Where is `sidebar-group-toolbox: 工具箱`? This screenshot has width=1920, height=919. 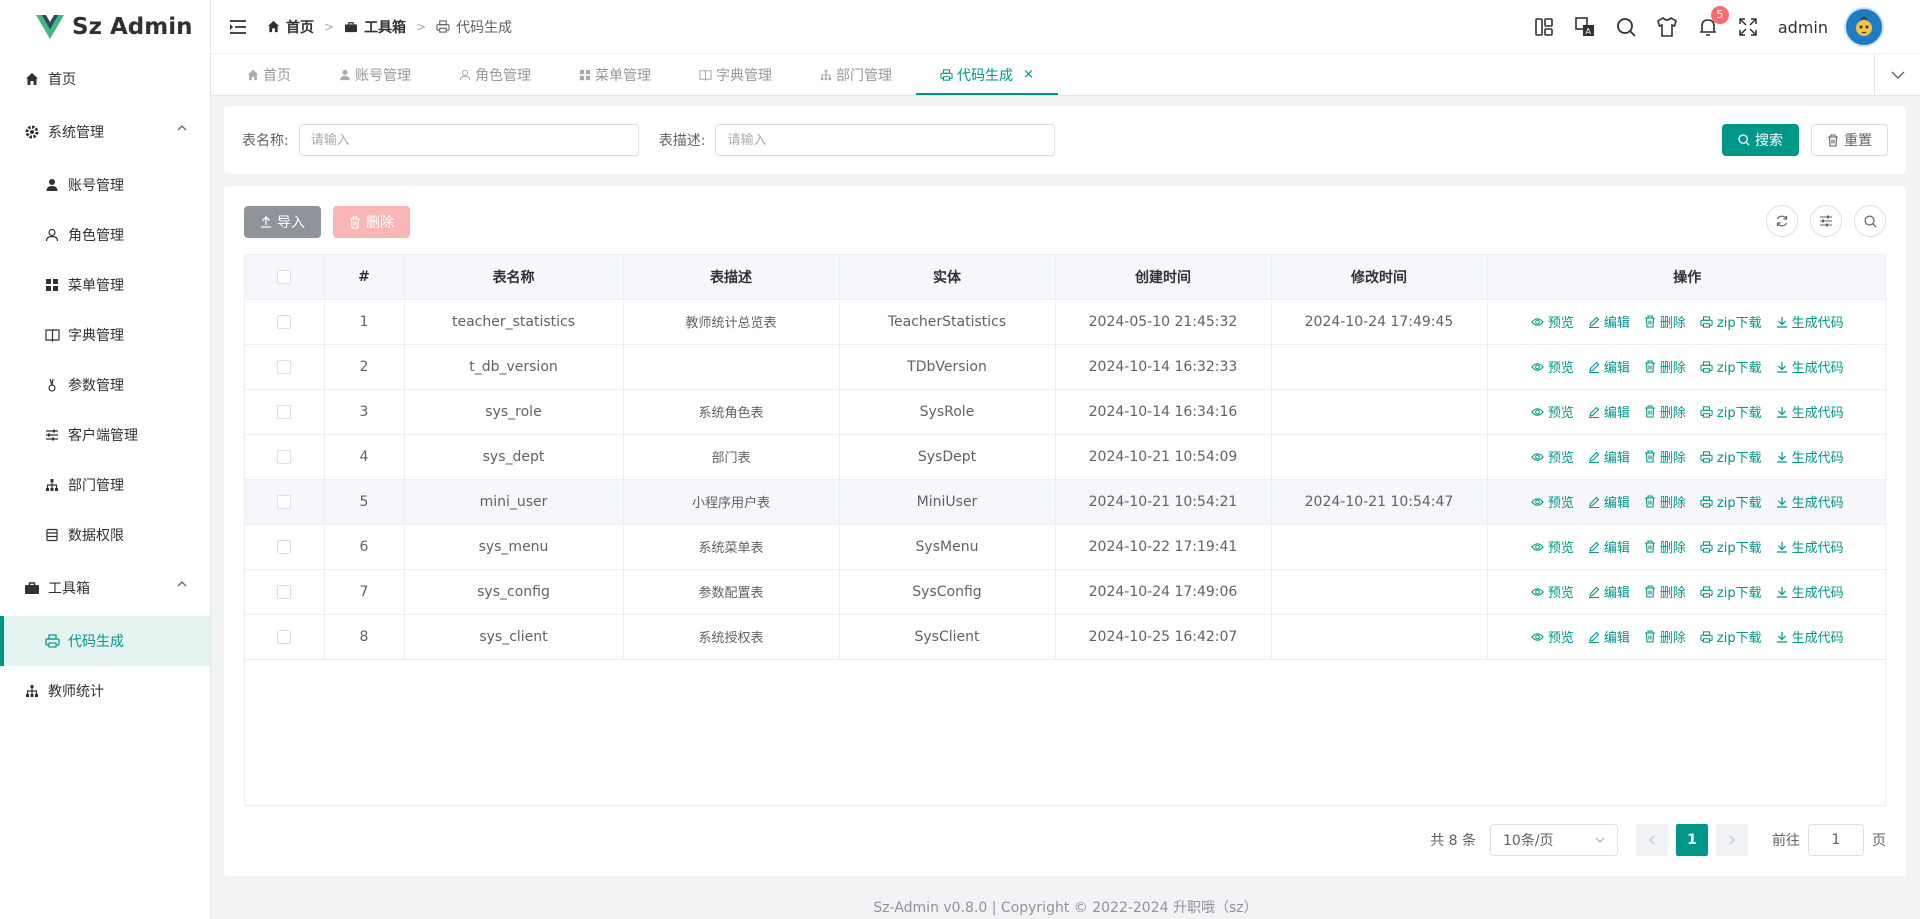
sidebar-group-toolbox: 工具箱 is located at coordinates (105, 588).